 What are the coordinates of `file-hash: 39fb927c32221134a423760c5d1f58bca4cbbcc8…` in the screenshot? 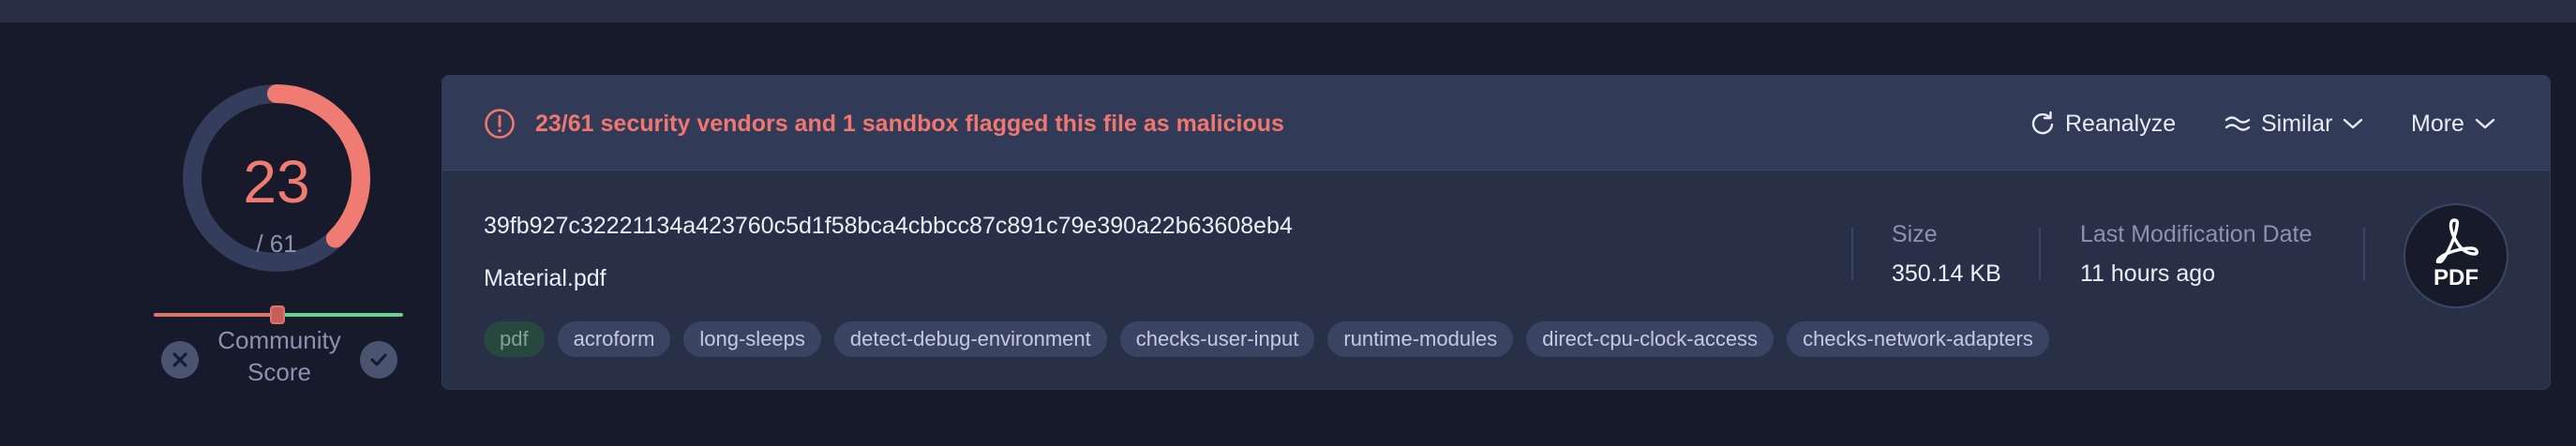 It's located at (888, 226).